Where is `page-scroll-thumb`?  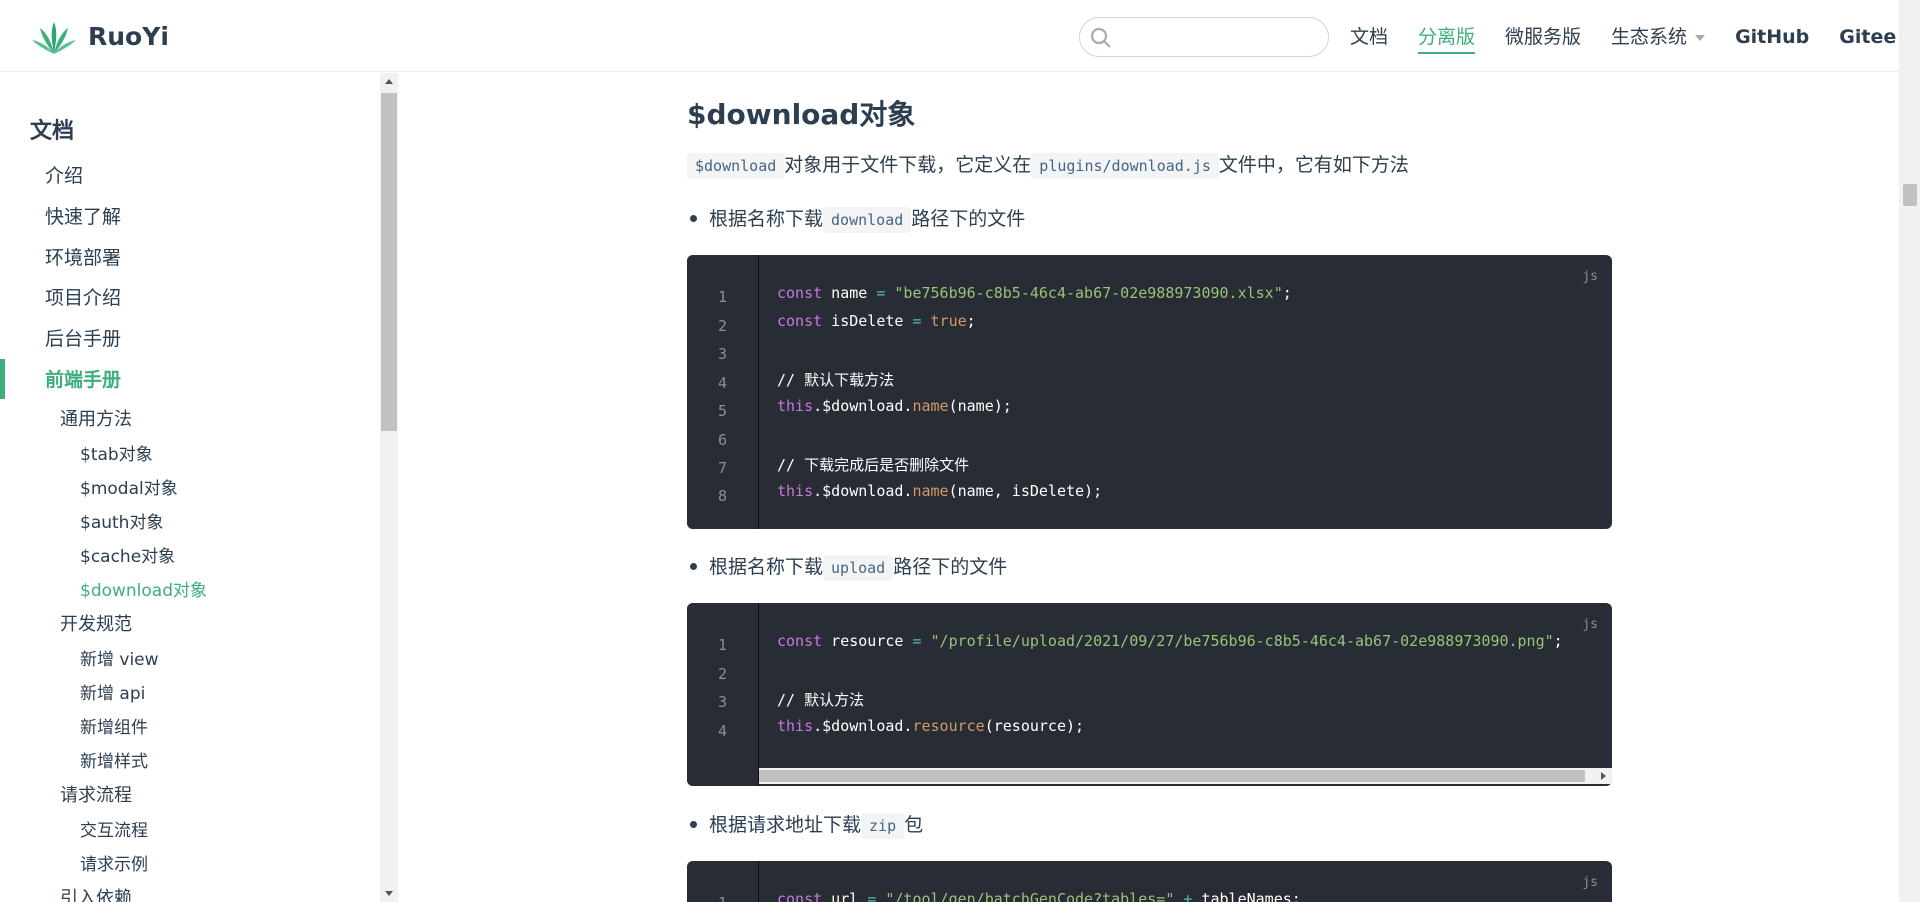
page-scroll-thumb is located at coordinates (1910, 195).